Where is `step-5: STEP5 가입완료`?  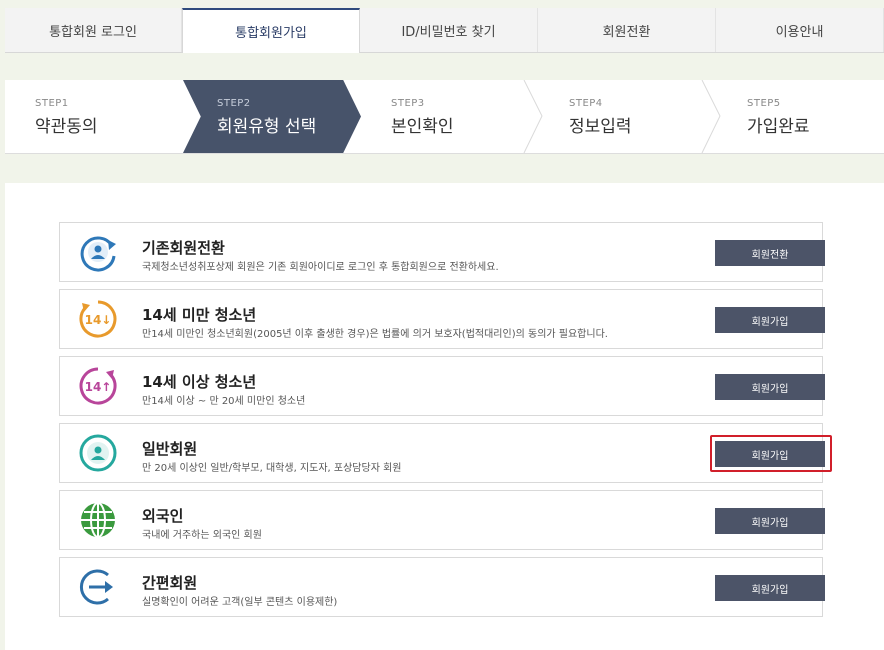 step-5: STEP5 가입완료 is located at coordinates (800, 116).